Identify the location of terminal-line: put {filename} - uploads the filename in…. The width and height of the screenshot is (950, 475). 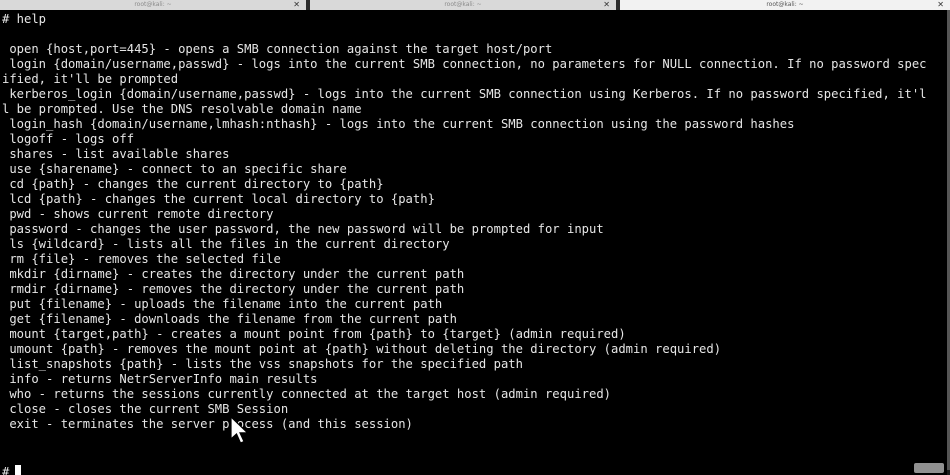
(222, 304).